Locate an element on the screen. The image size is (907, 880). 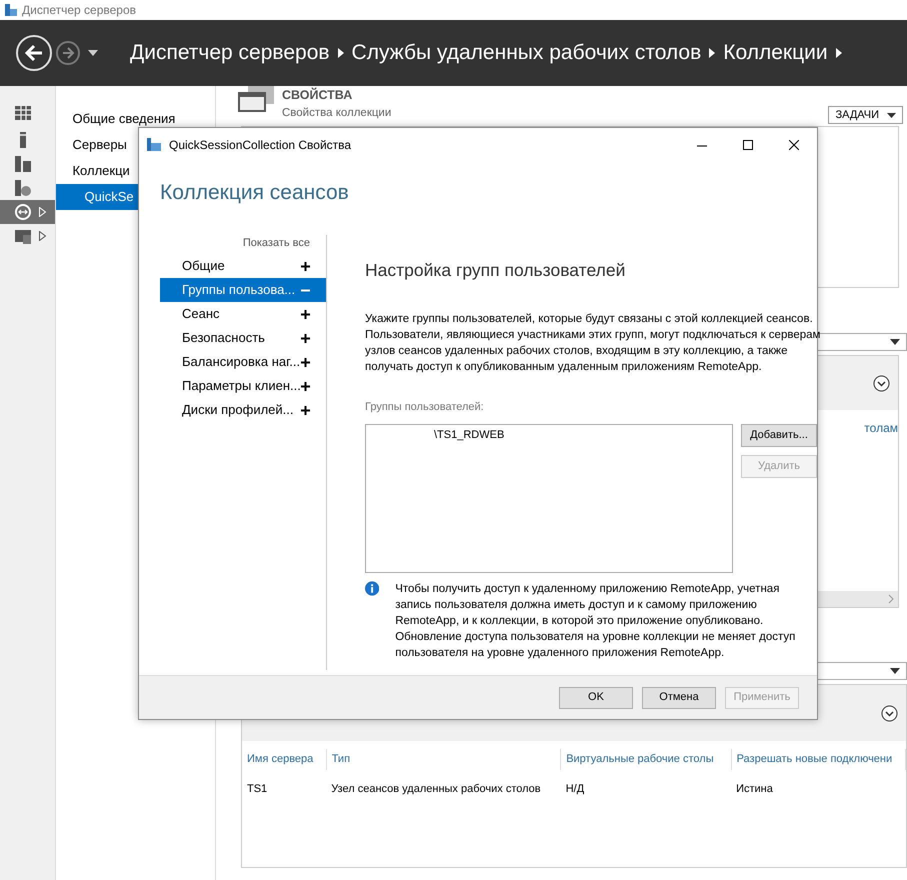
breadcrumb-item: Диспетчер серверов is located at coordinates (230, 53).